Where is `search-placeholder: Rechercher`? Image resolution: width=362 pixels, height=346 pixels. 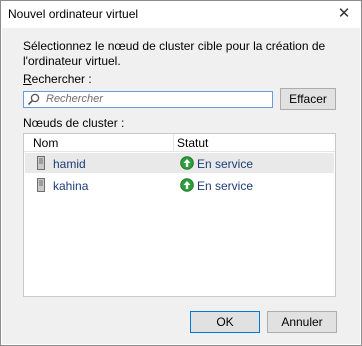
search-placeholder: Rechercher is located at coordinates (74, 99).